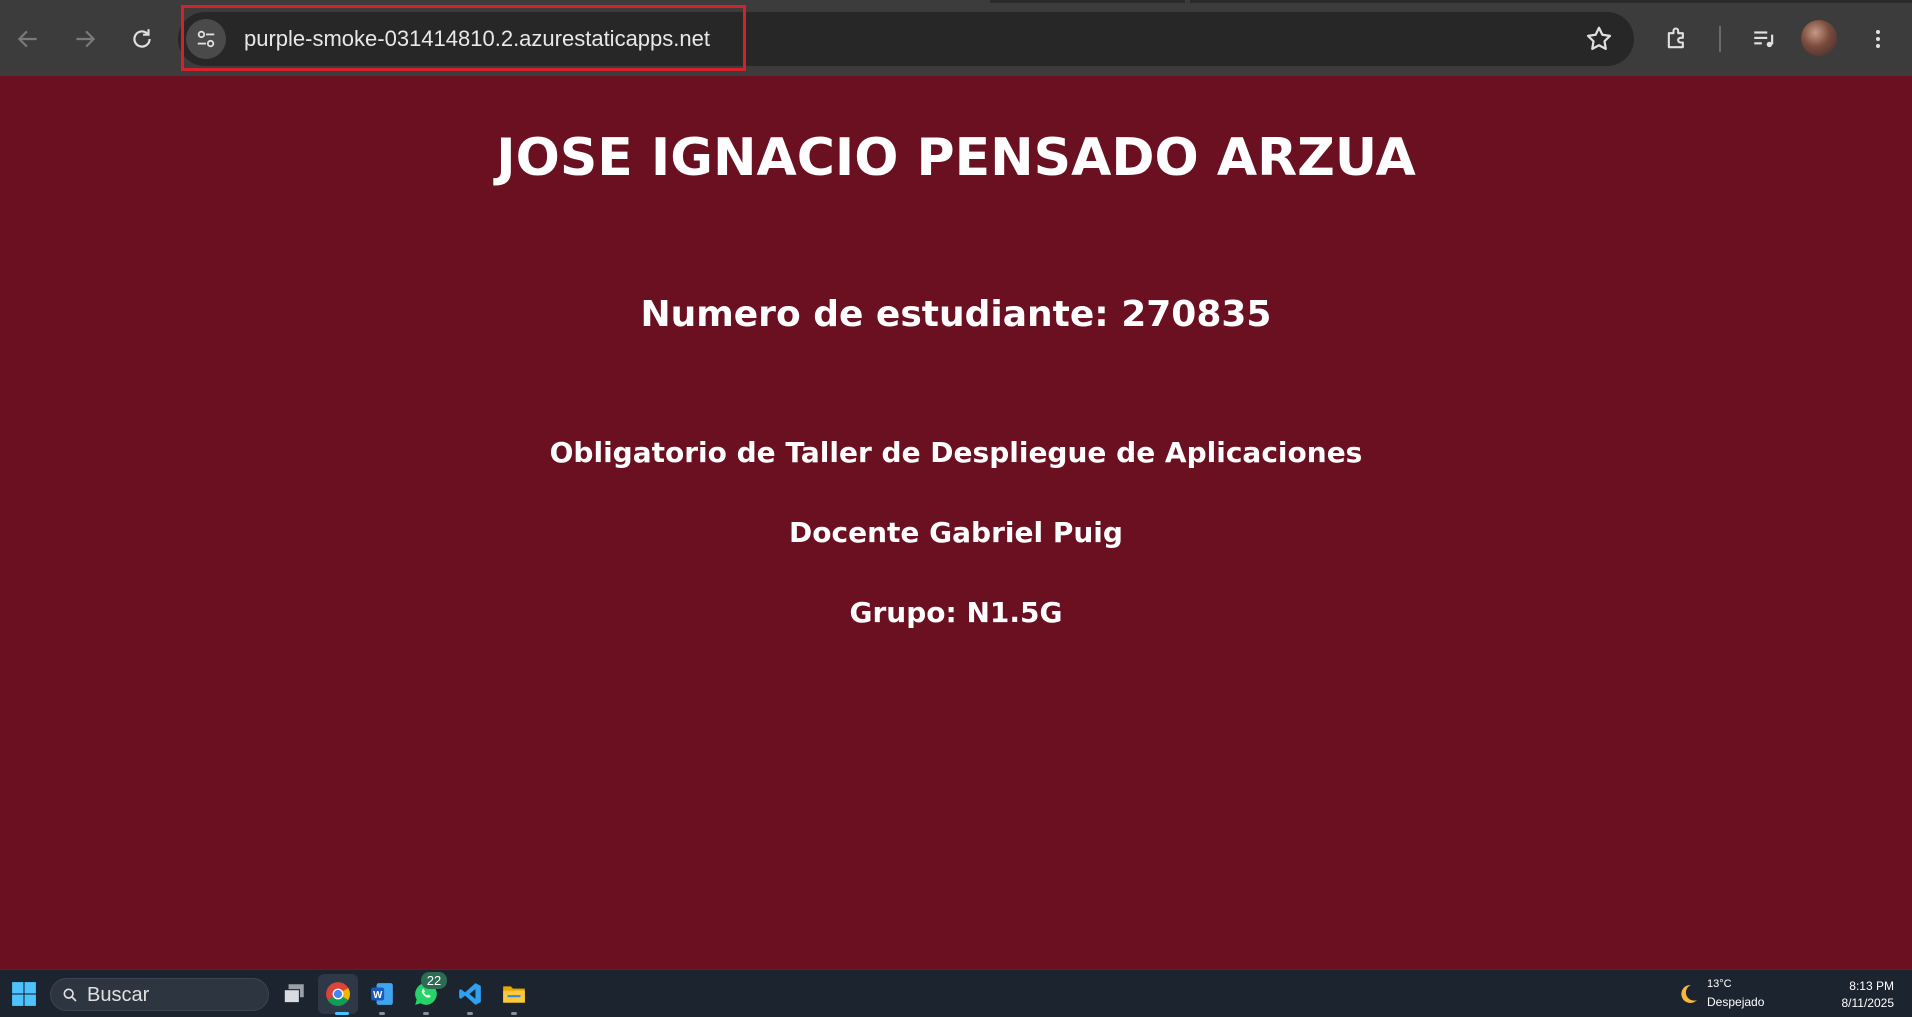 Image resolution: width=1912 pixels, height=1017 pixels. I want to click on task-view-button, so click(294, 994).